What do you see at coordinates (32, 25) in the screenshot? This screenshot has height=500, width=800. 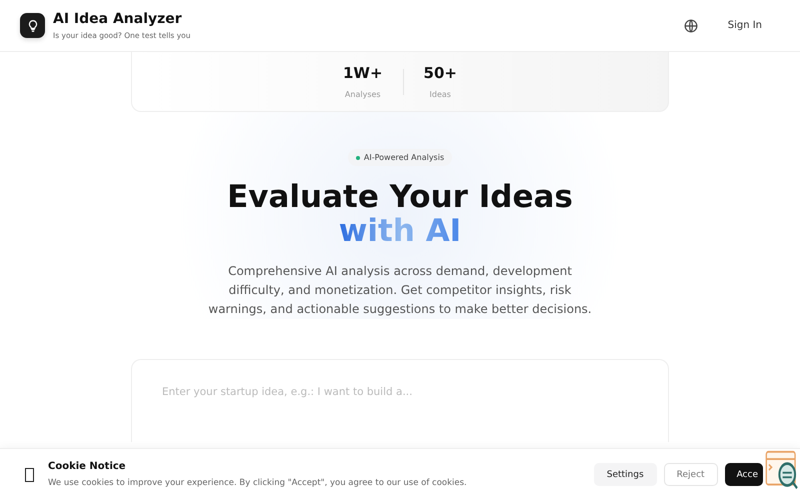 I see `lightbulb-icon` at bounding box center [32, 25].